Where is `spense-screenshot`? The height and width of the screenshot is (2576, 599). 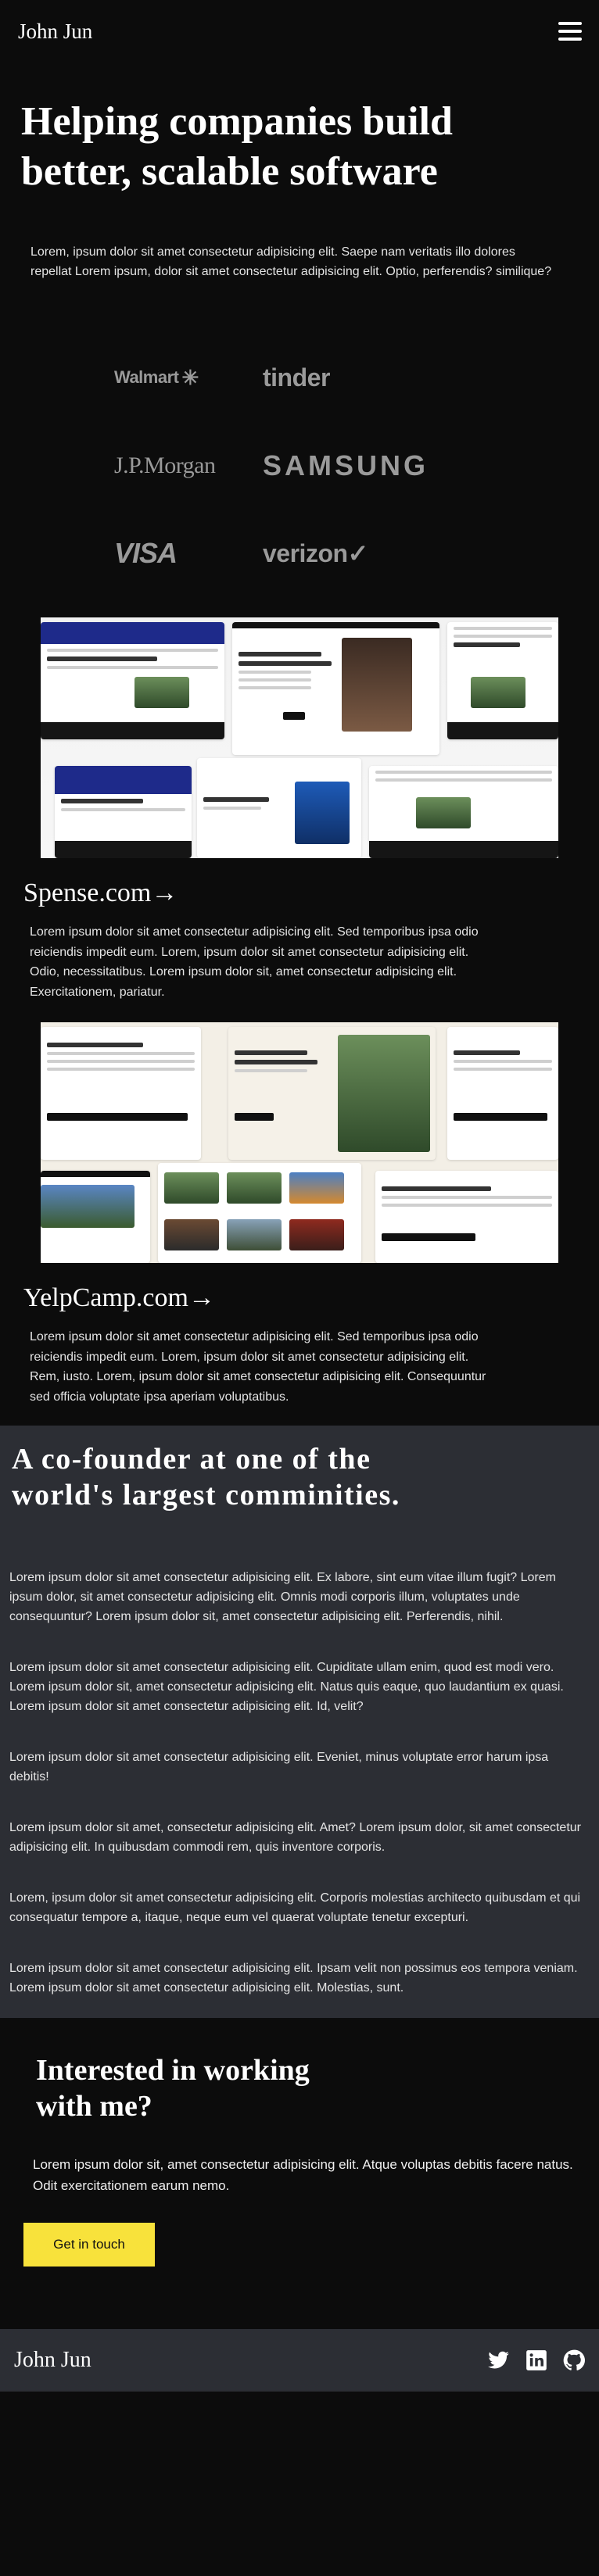
spense-screenshot is located at coordinates (299, 737).